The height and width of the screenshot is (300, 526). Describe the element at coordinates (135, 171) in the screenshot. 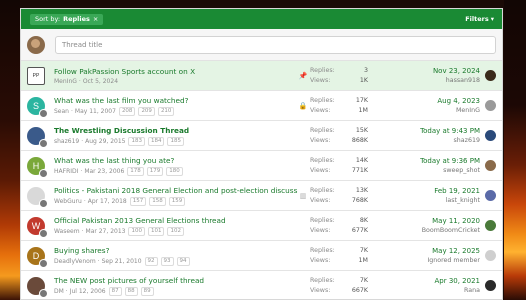

I see `page-link: 178` at that location.